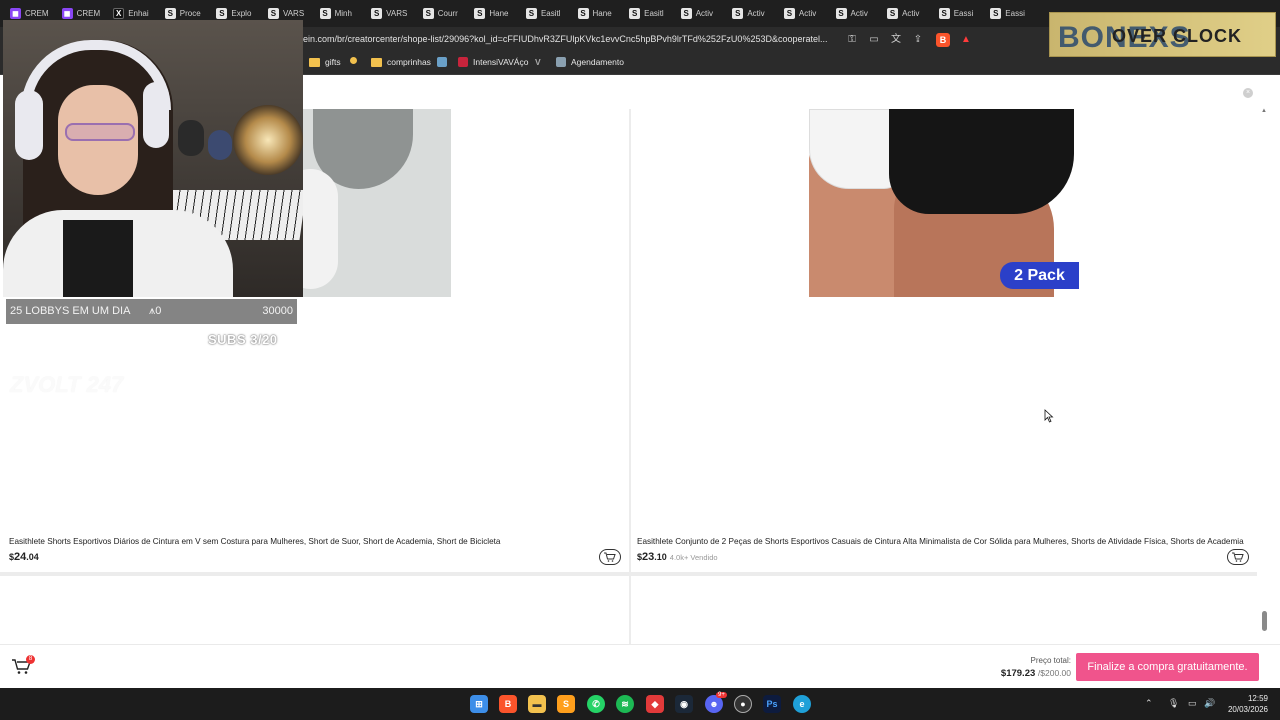 The width and height of the screenshot is (1280, 720). I want to click on lamp, so click(268, 140).